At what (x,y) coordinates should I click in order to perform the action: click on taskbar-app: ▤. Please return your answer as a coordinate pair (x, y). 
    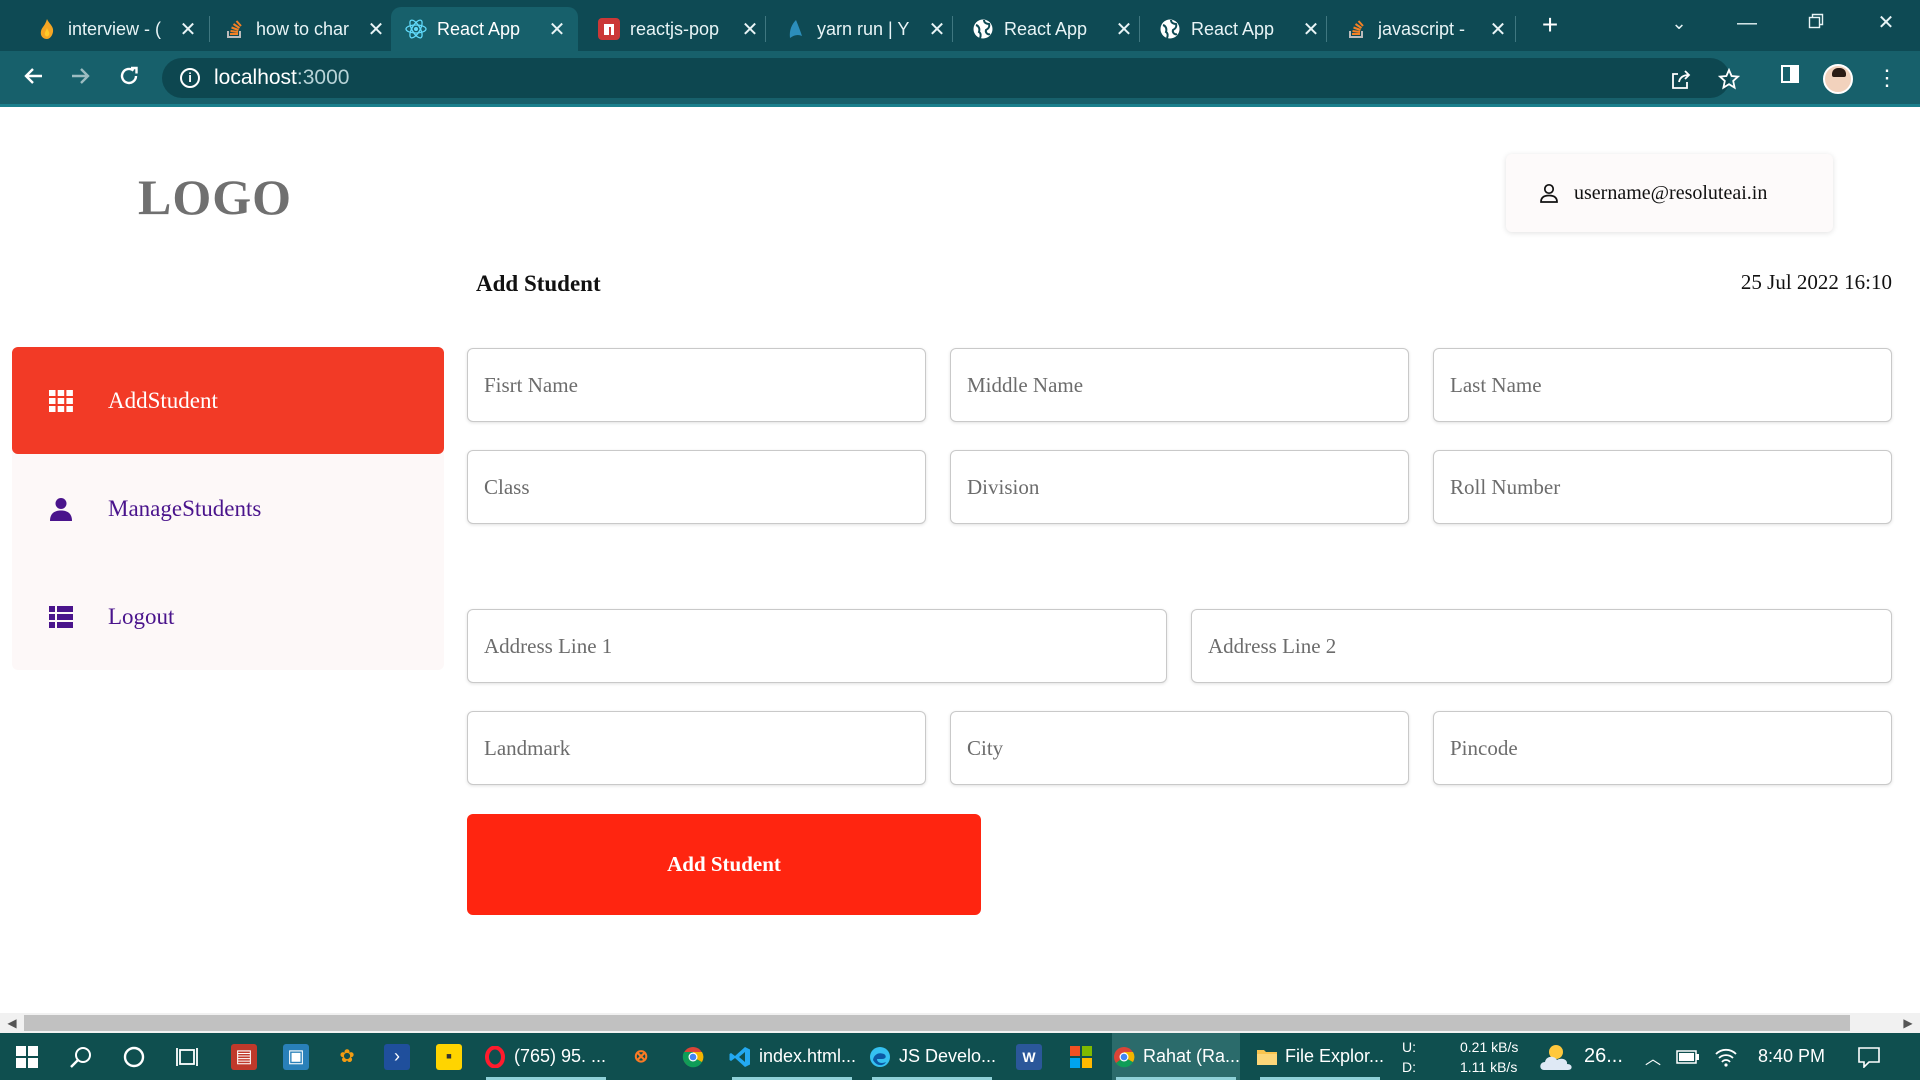
    Looking at the image, I should click on (244, 1056).